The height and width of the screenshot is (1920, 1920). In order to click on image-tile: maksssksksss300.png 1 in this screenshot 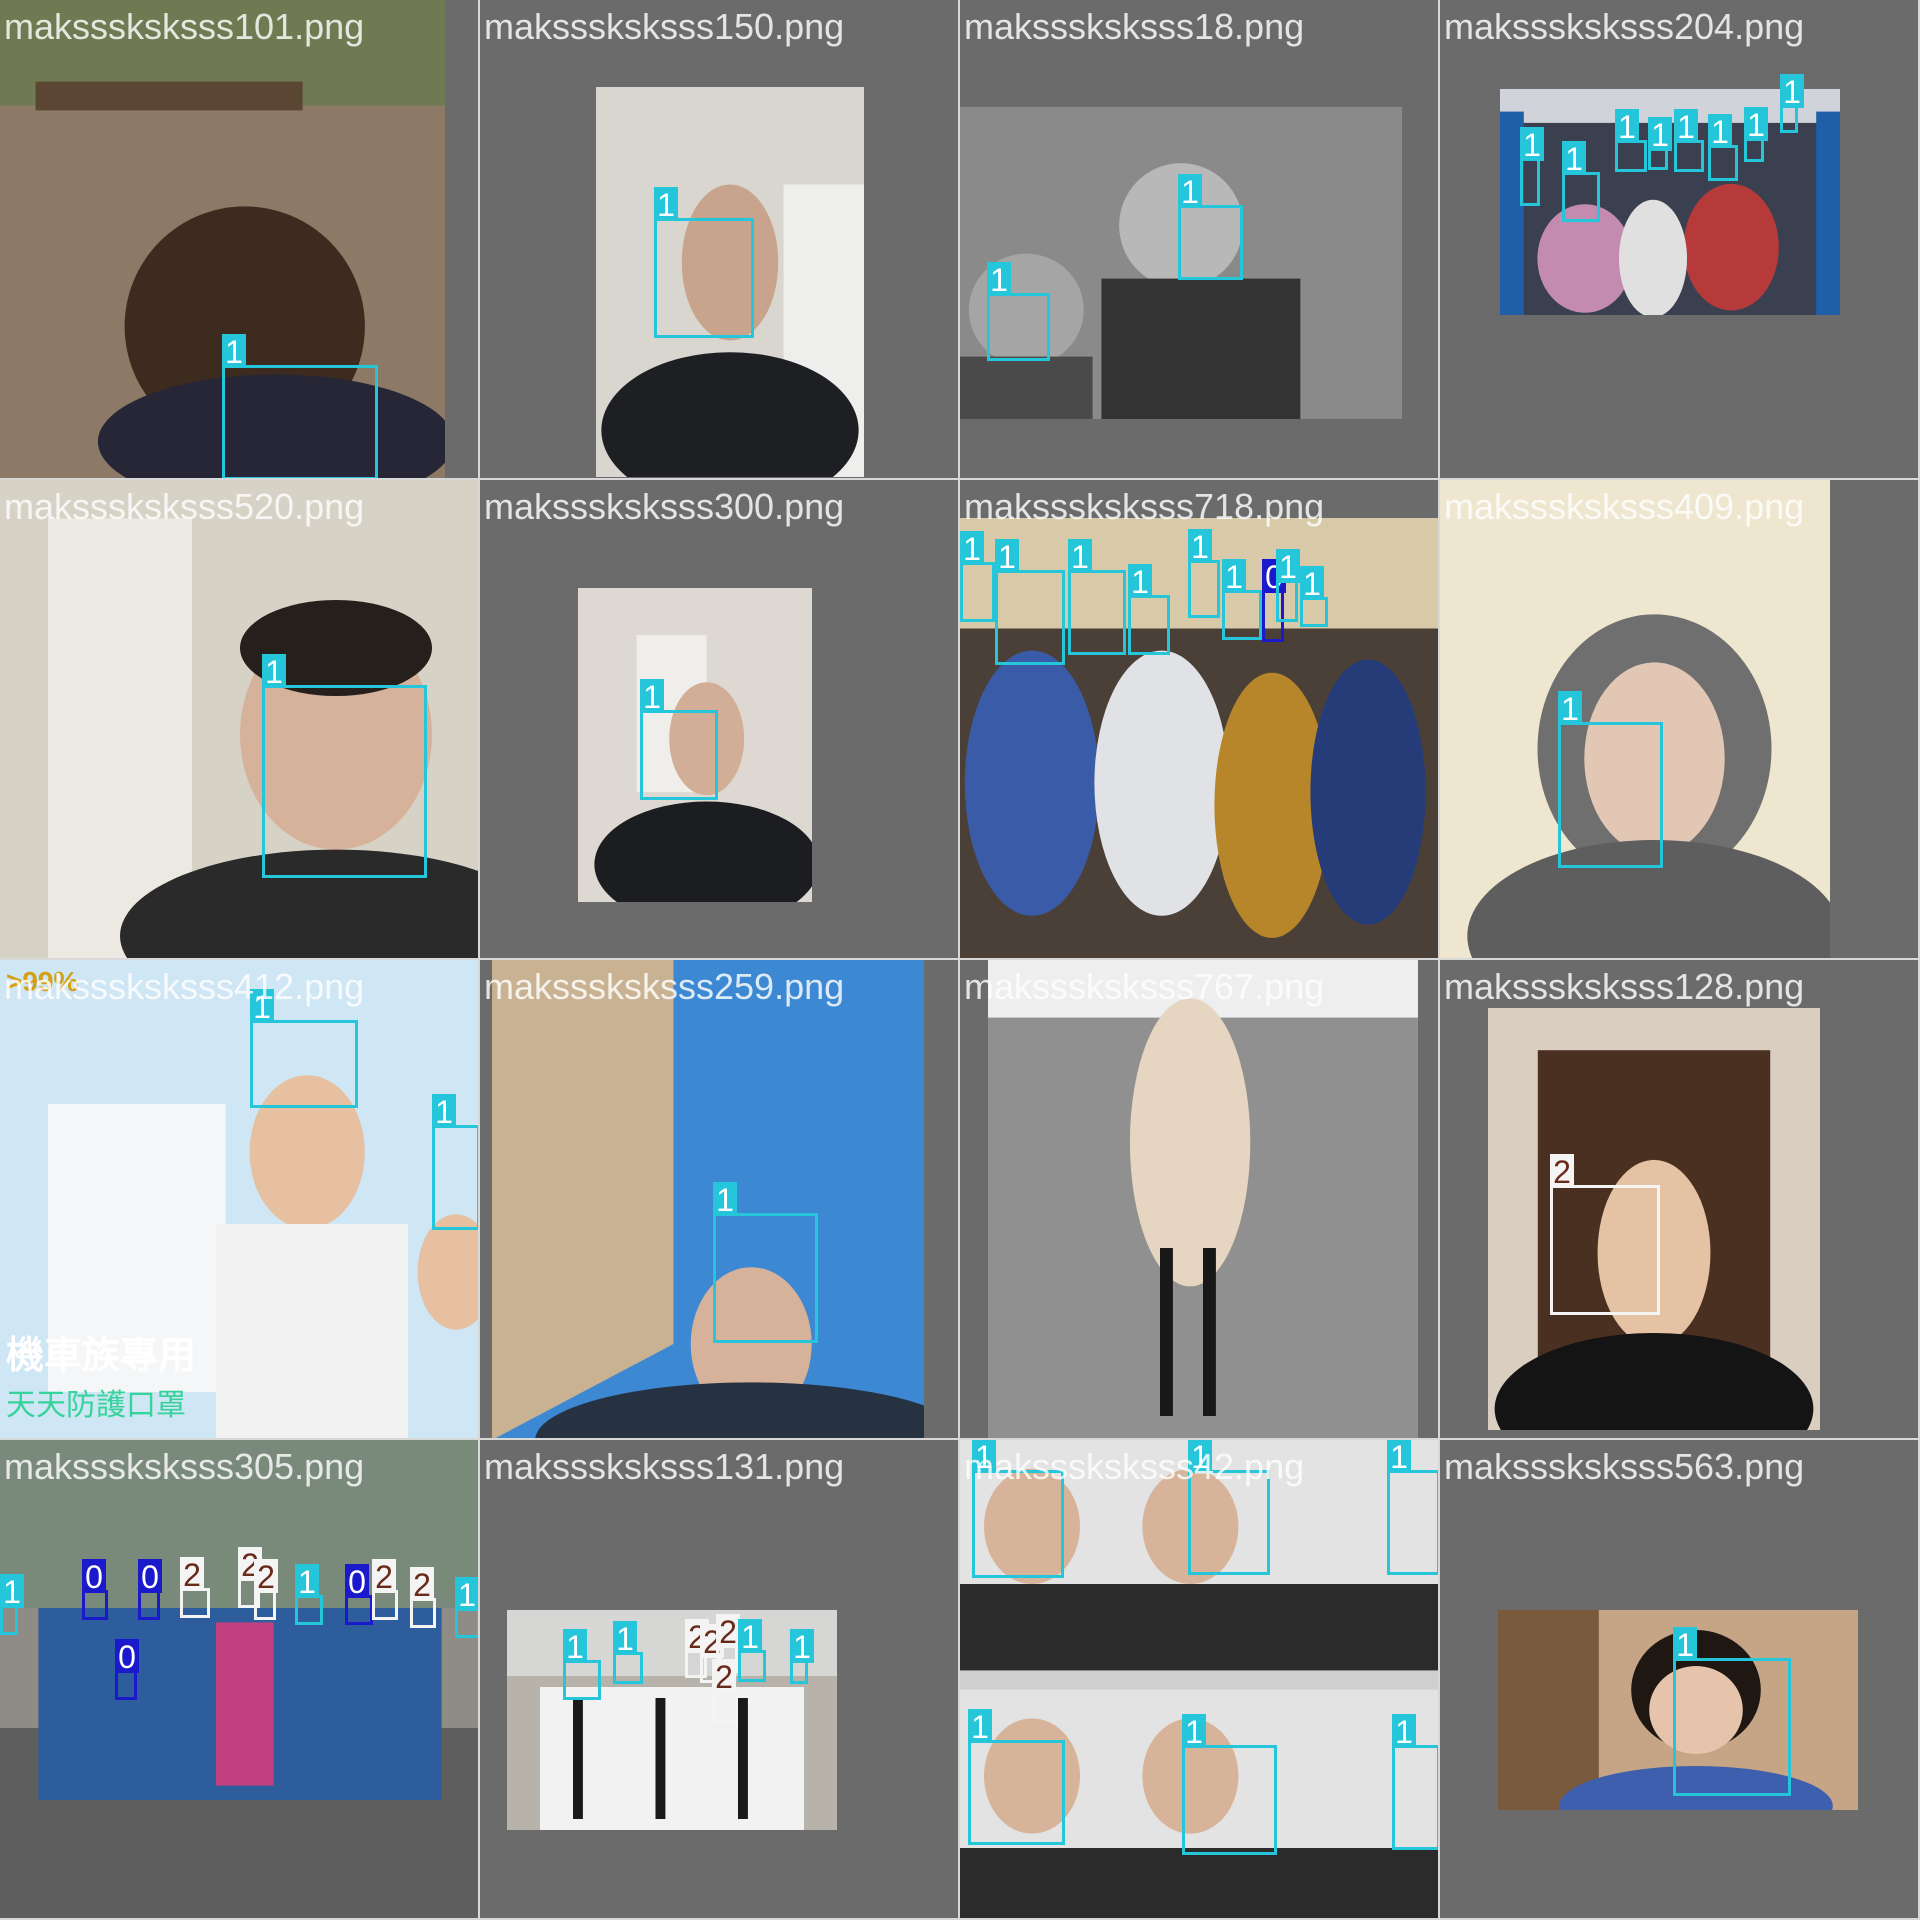, I will do `click(720, 720)`.